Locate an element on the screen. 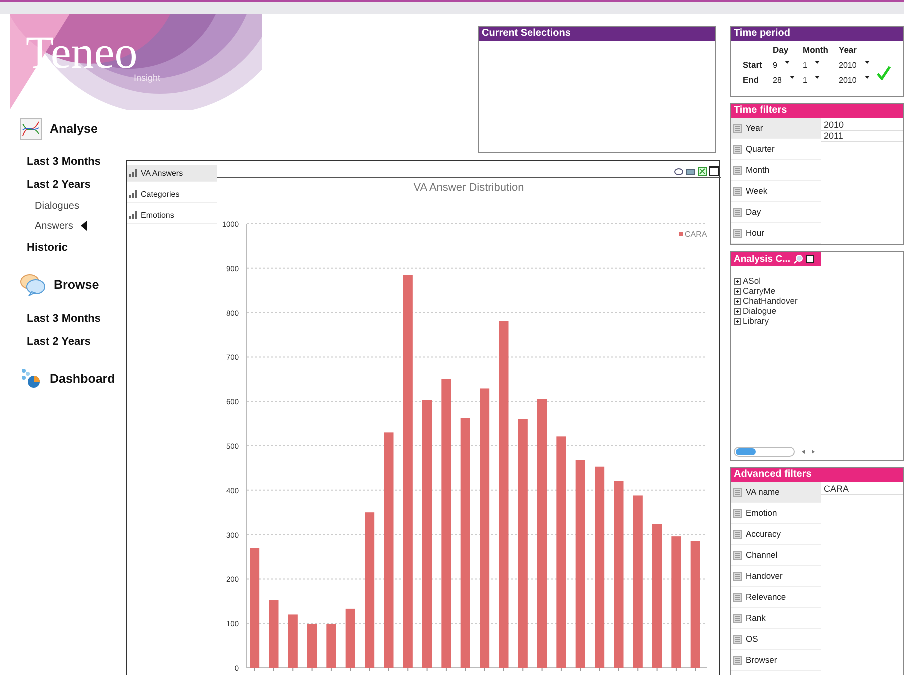 This screenshot has height=675, width=904. row-label: End is located at coordinates (751, 80).